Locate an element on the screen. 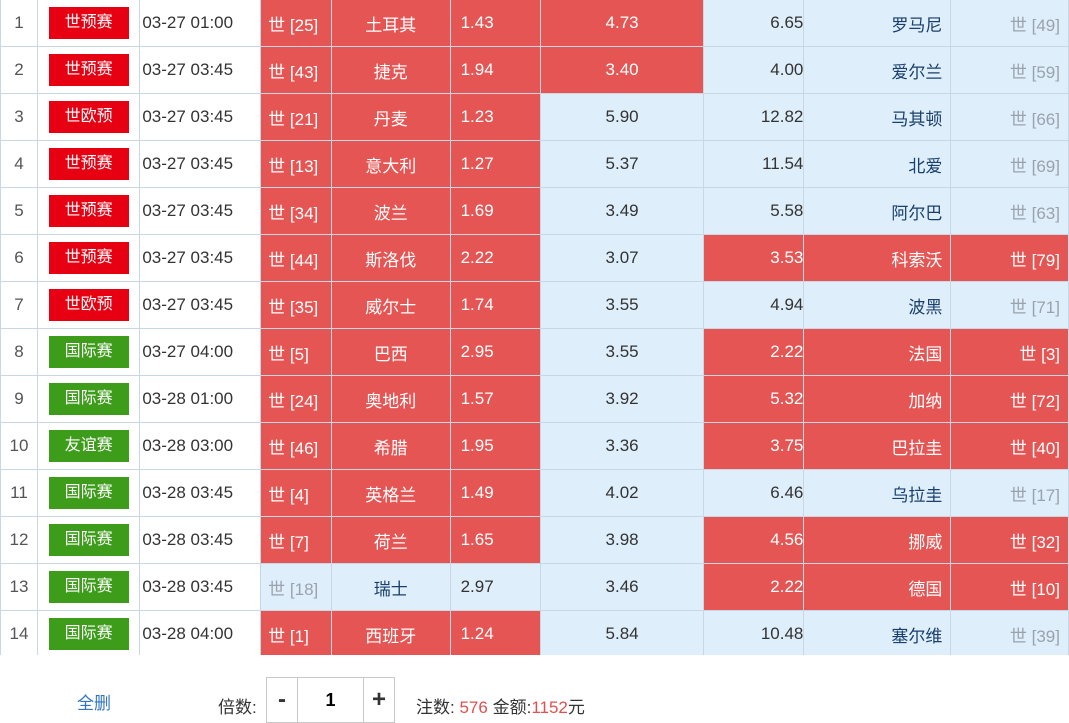 This screenshot has width=1069, height=723. away-team: 爱尔兰 is located at coordinates (877, 70).